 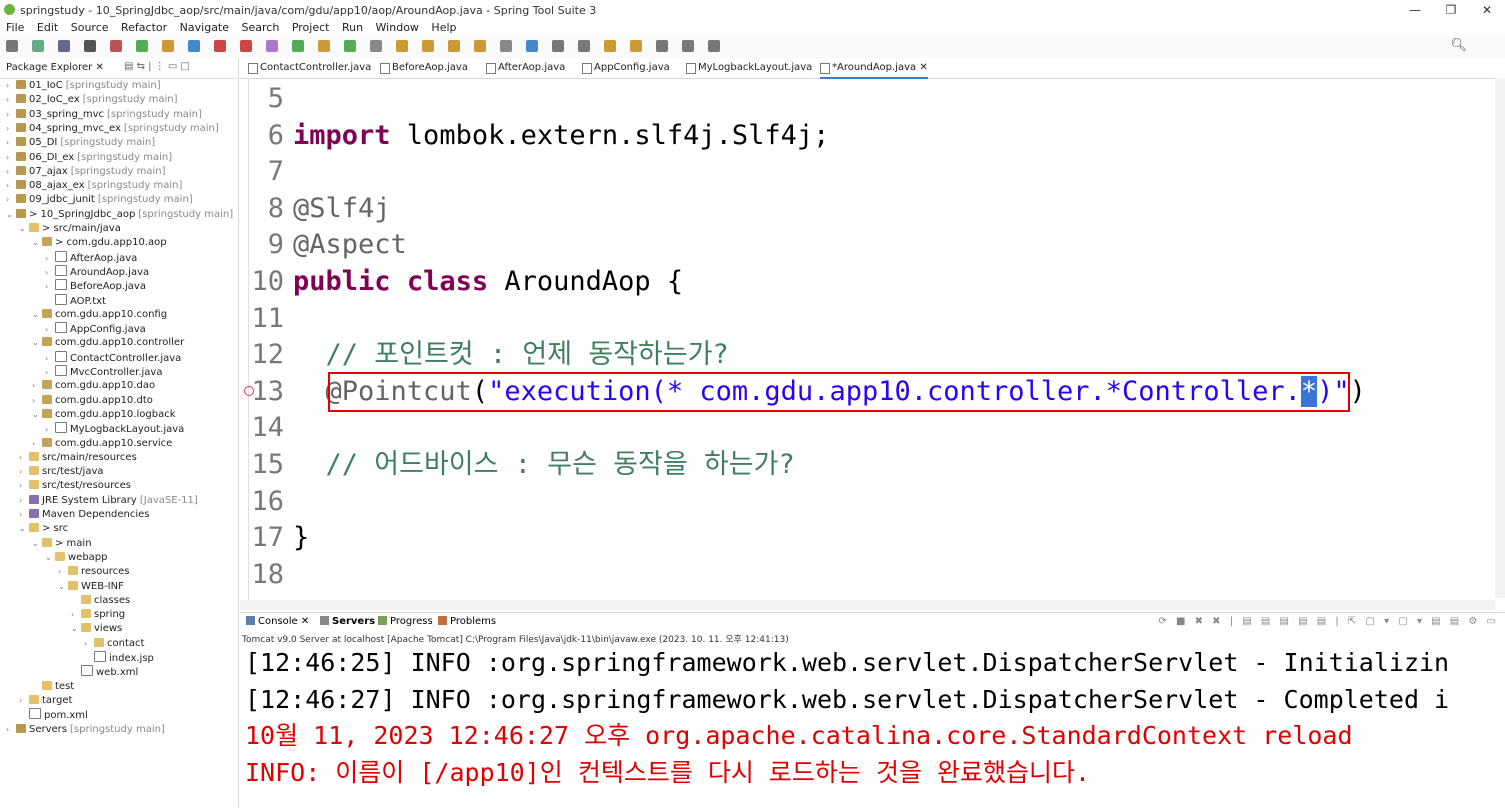 I want to click on tree-item: › src/test/resources, so click(x=75, y=486).